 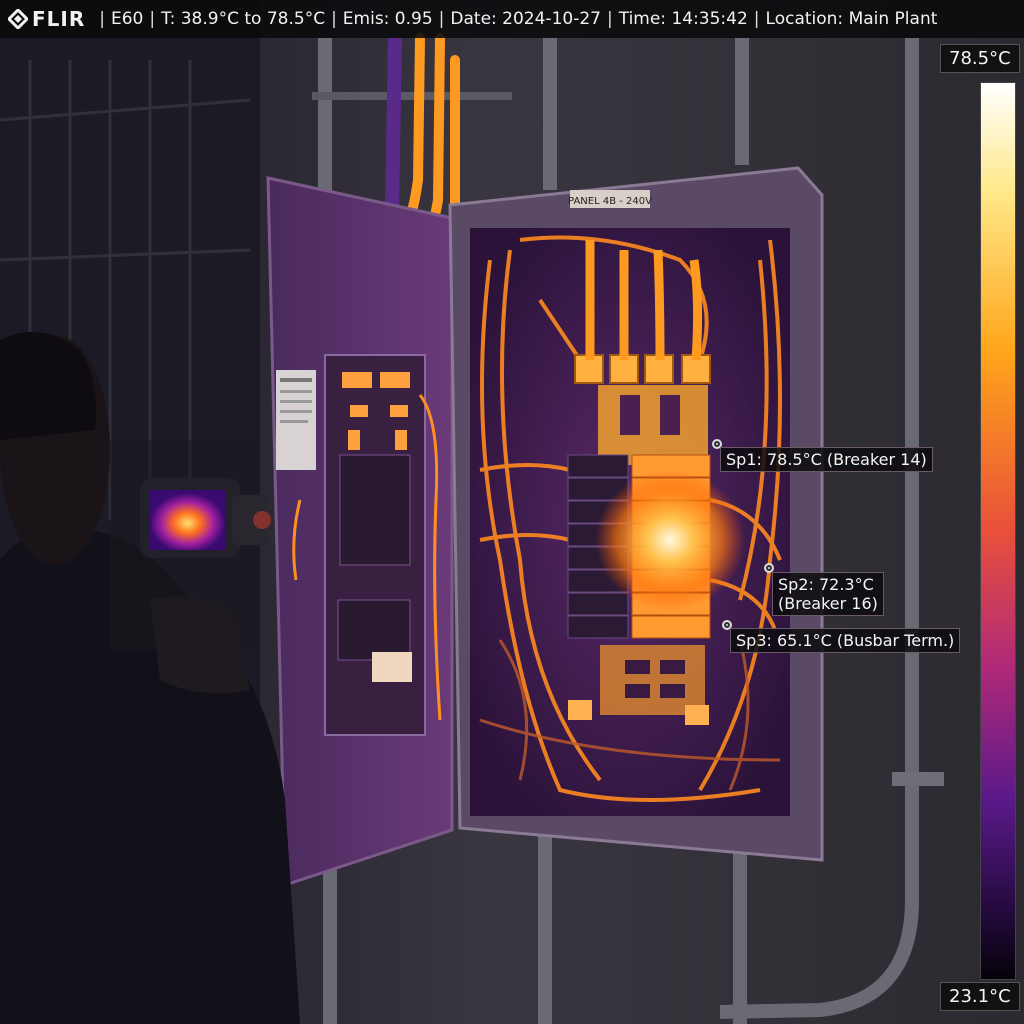 I want to click on spot-sp2-label: Sp2: 72.3°C (Breaker 16), so click(x=828, y=594).